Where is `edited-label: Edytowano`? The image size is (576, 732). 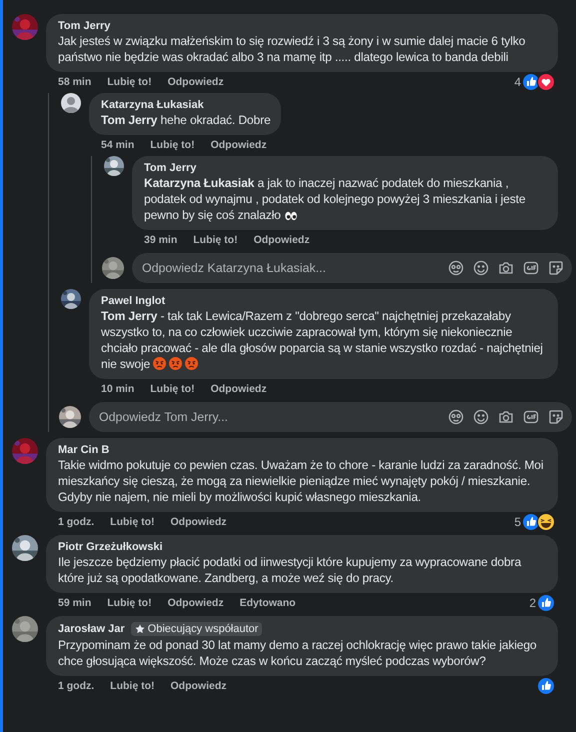
edited-label: Edytowano is located at coordinates (268, 602).